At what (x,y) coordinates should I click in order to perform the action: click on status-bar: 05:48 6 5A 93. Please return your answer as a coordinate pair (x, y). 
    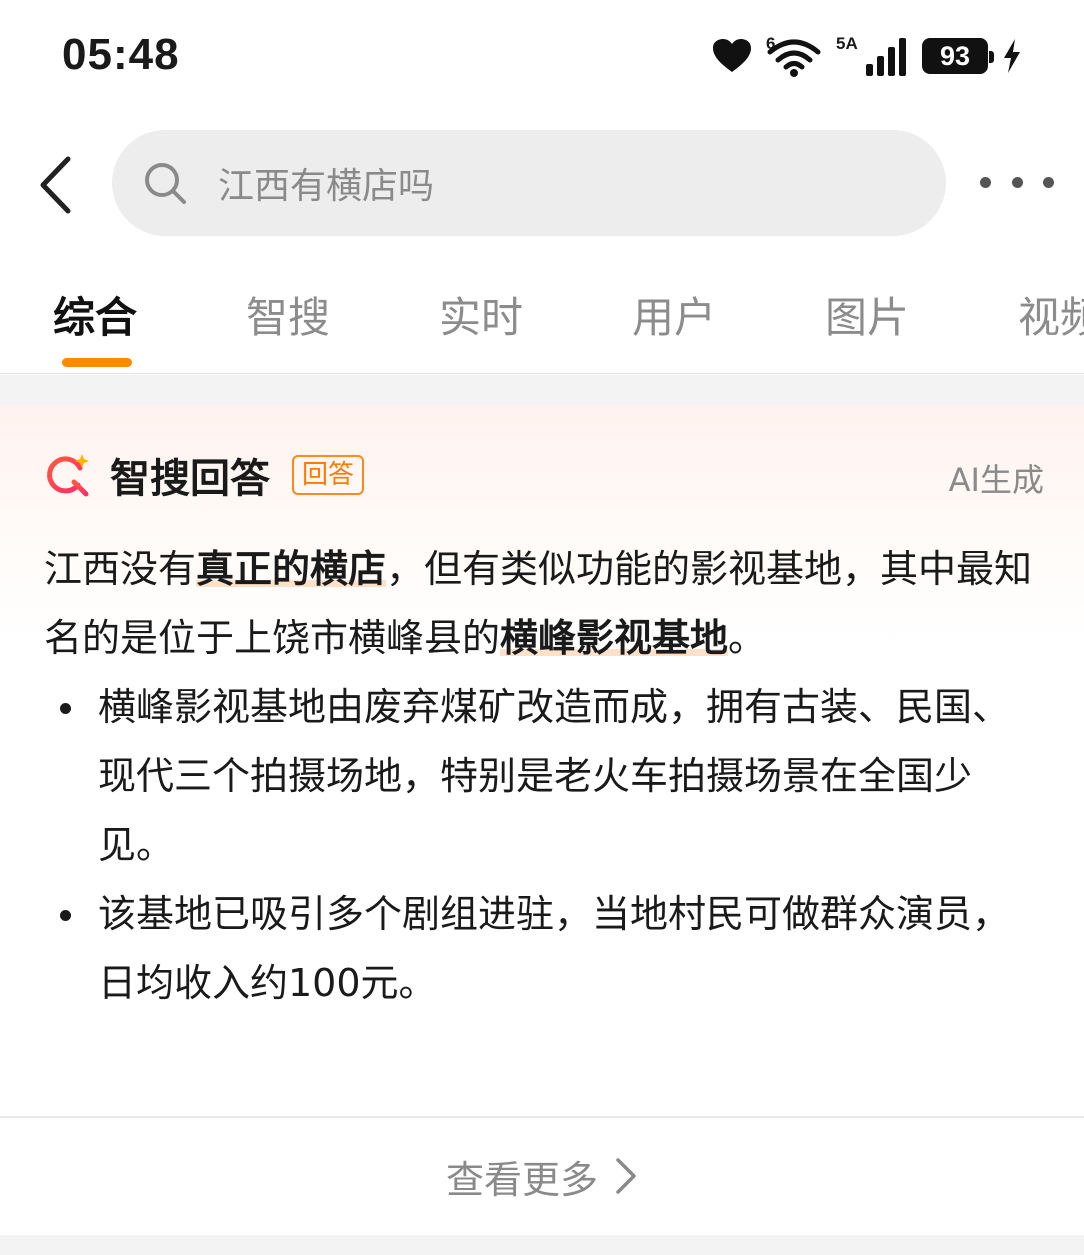
    Looking at the image, I should click on (542, 55).